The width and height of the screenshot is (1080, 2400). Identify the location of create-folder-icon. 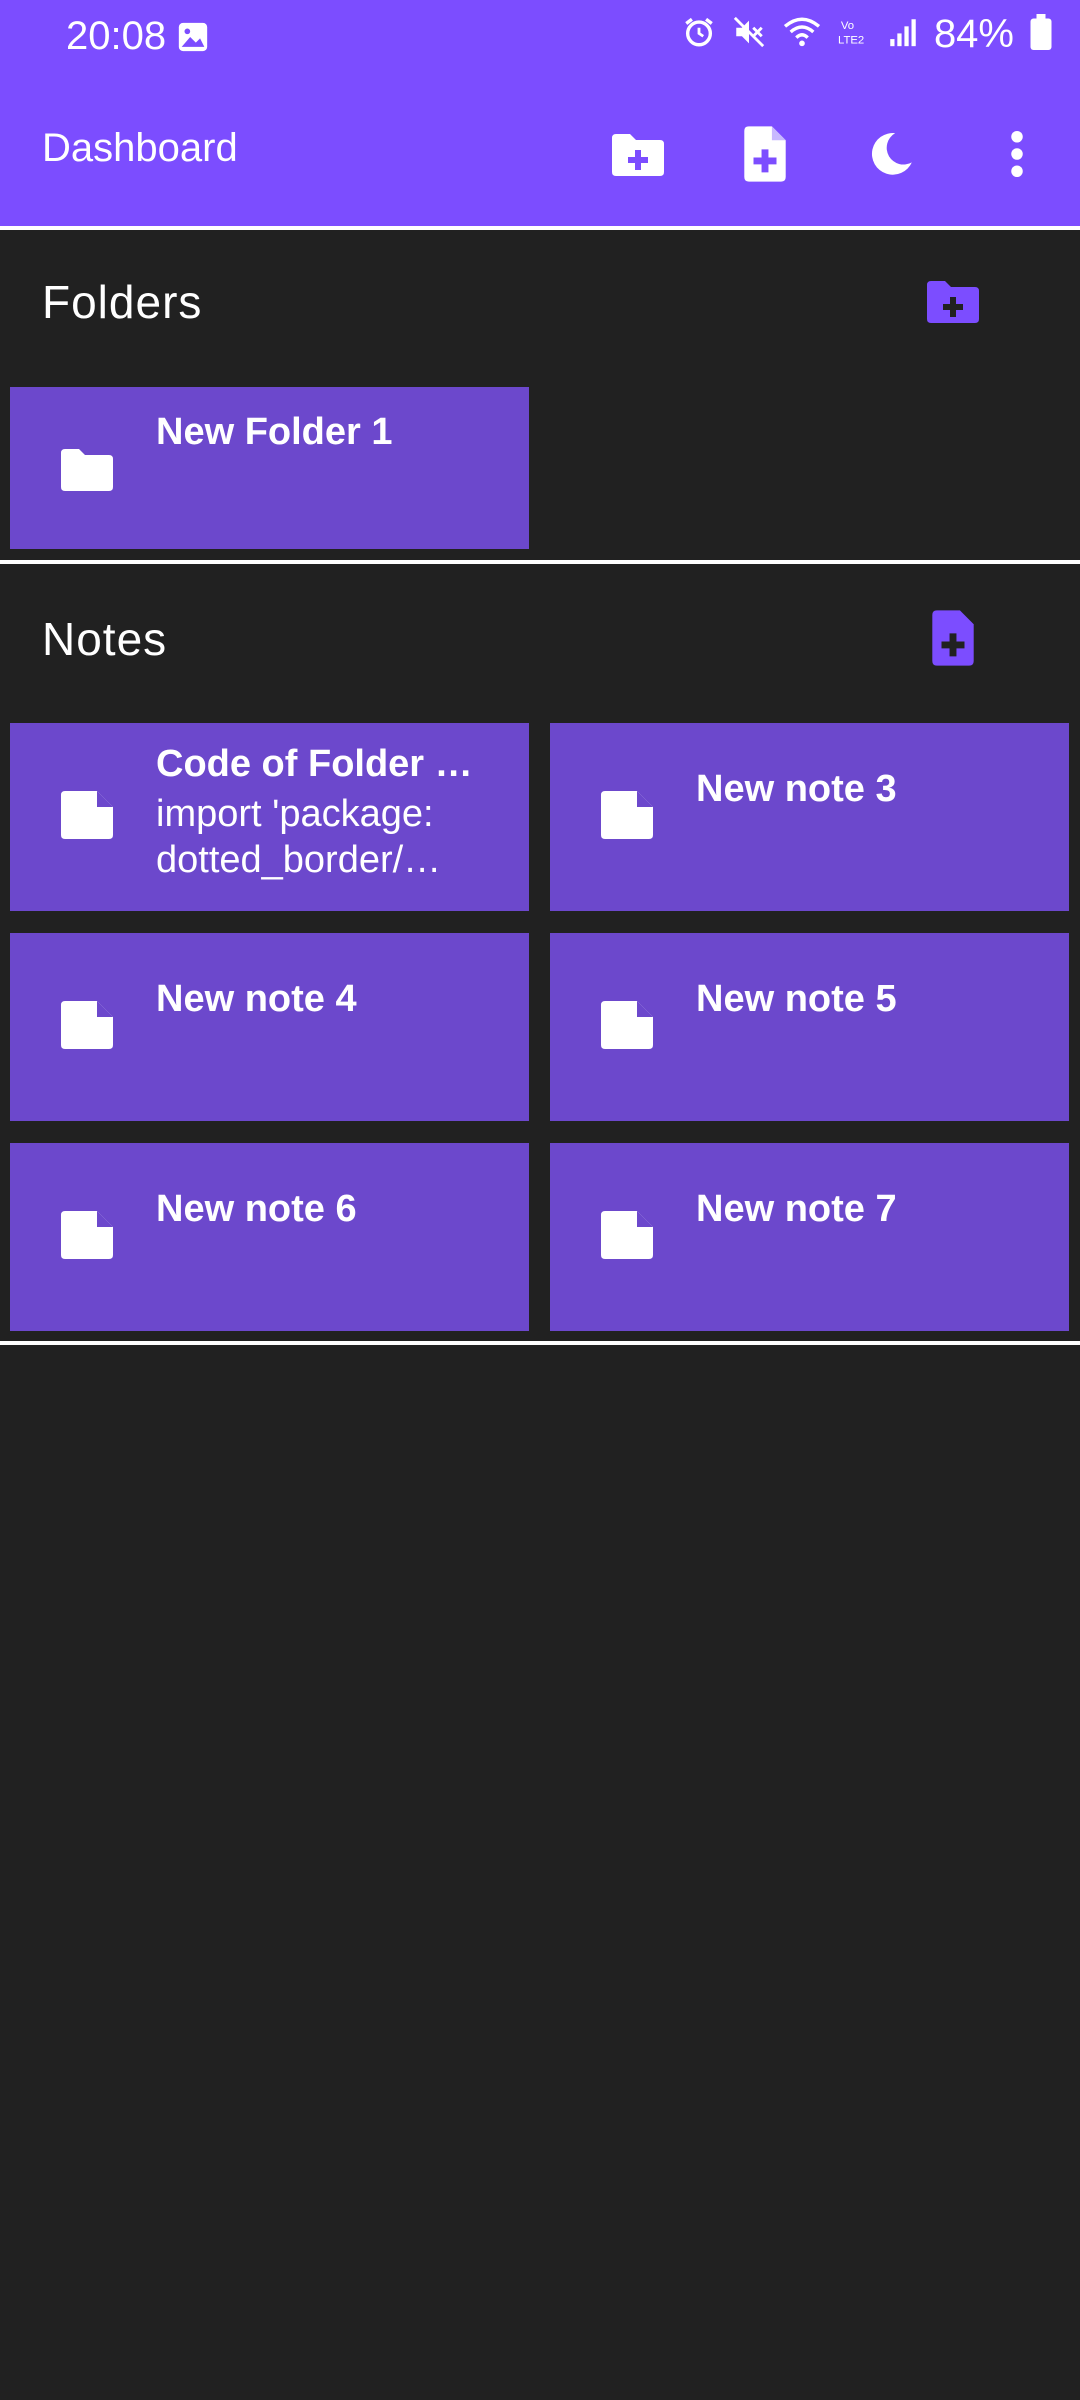
(638, 156).